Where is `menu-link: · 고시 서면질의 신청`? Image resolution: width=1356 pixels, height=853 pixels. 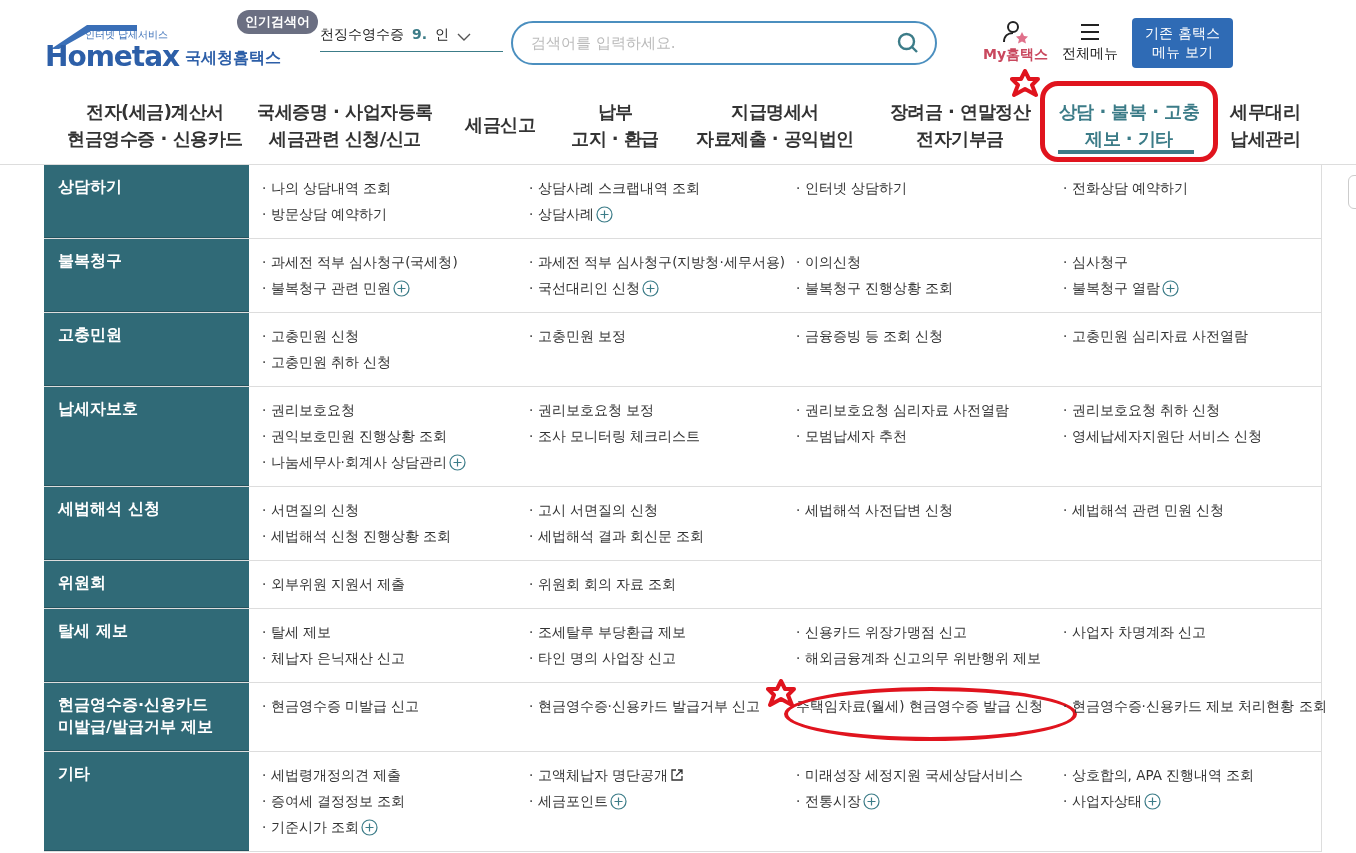
menu-link: · 고시 서면질의 신청 is located at coordinates (594, 510).